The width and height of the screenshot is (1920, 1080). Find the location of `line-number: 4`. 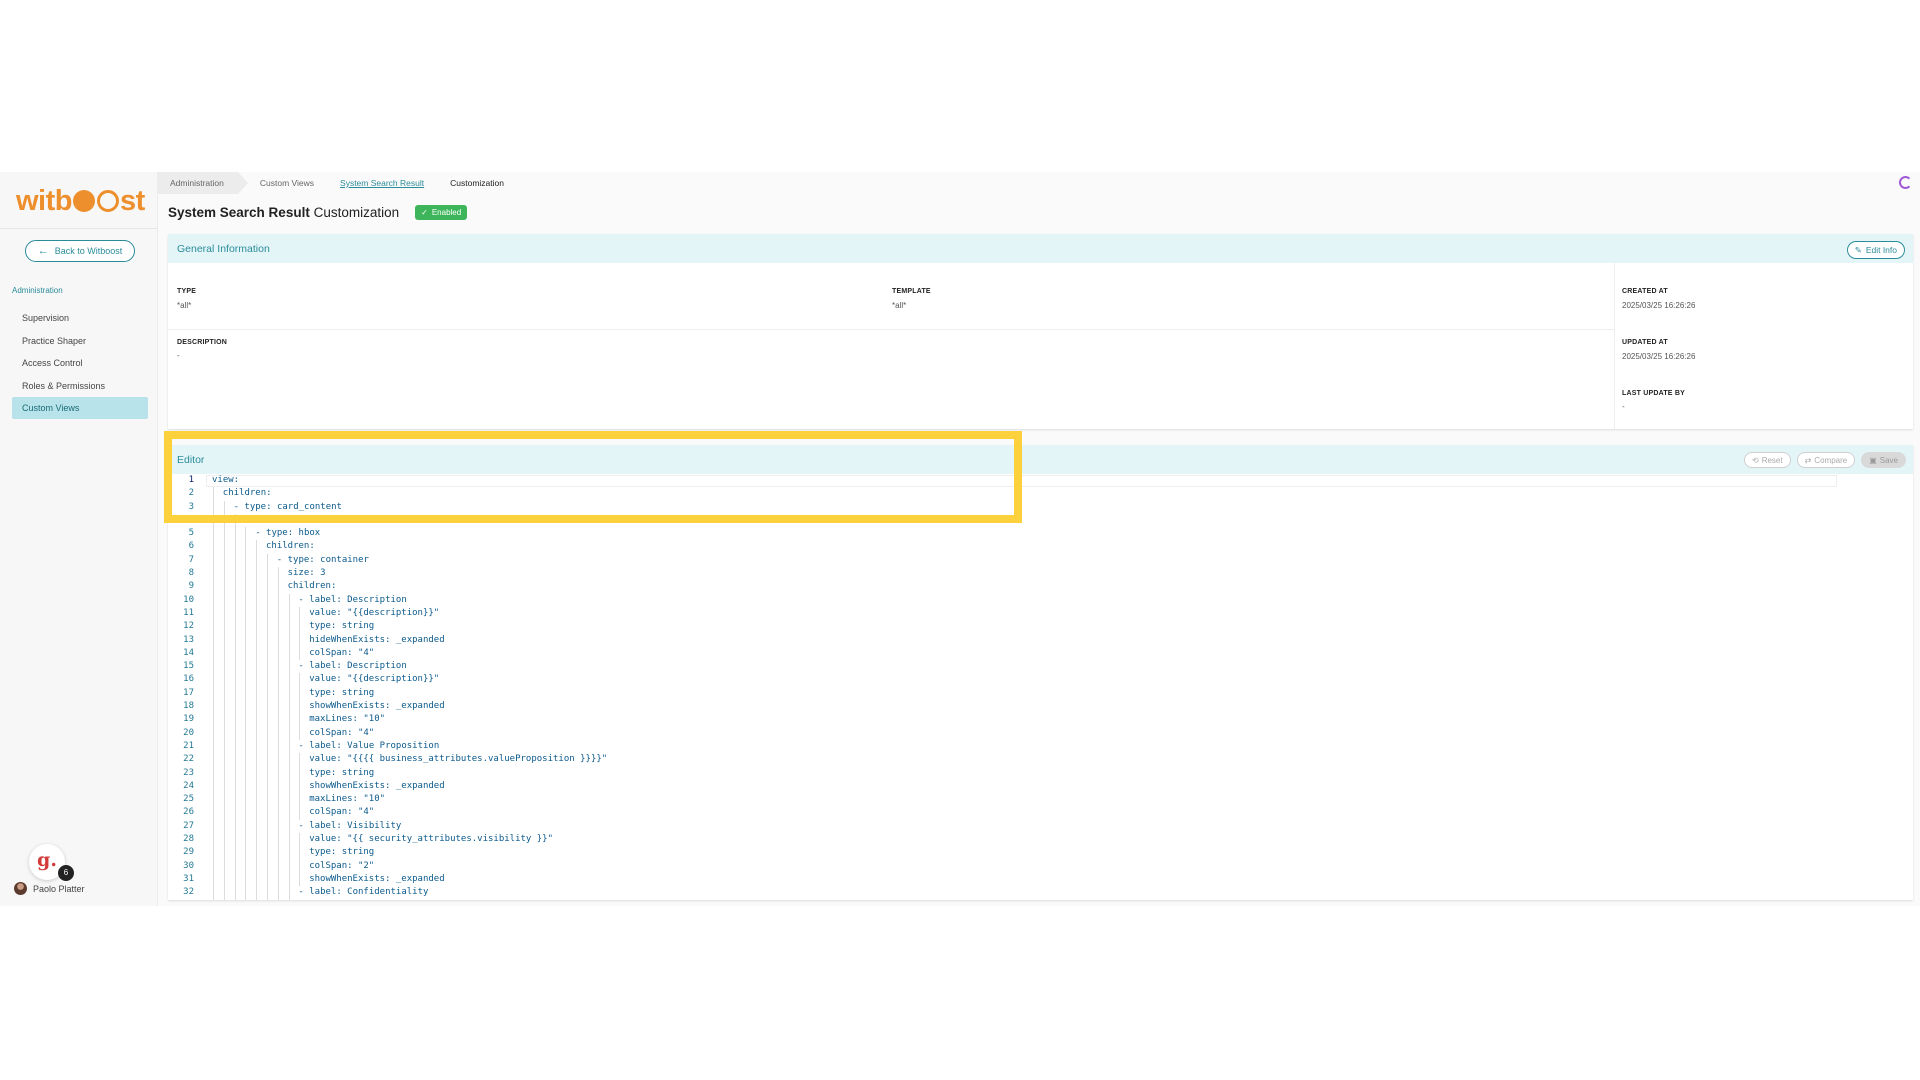

line-number: 4 is located at coordinates (191, 519).